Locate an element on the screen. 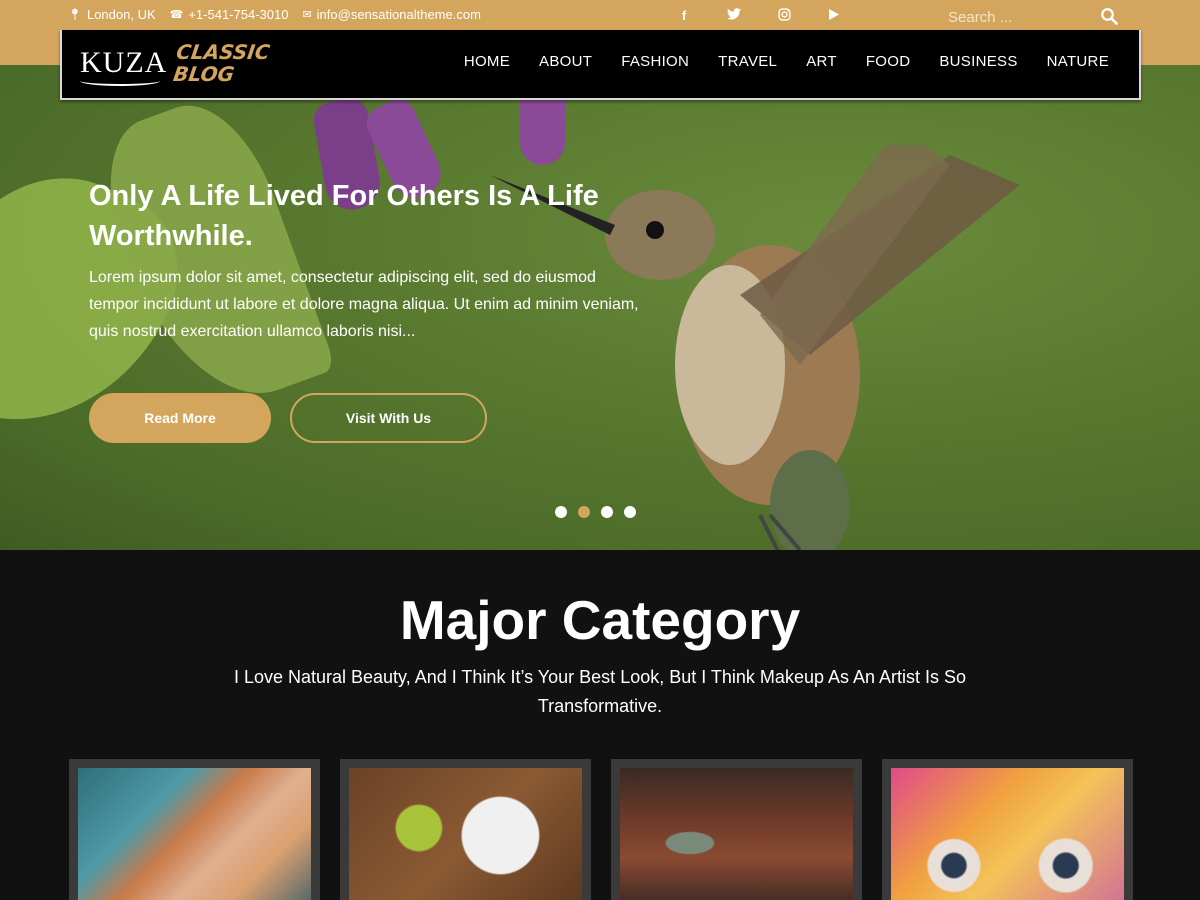 The width and height of the screenshot is (1200, 900). phone-item: ☎ +1-541-754-3010 is located at coordinates (229, 14).